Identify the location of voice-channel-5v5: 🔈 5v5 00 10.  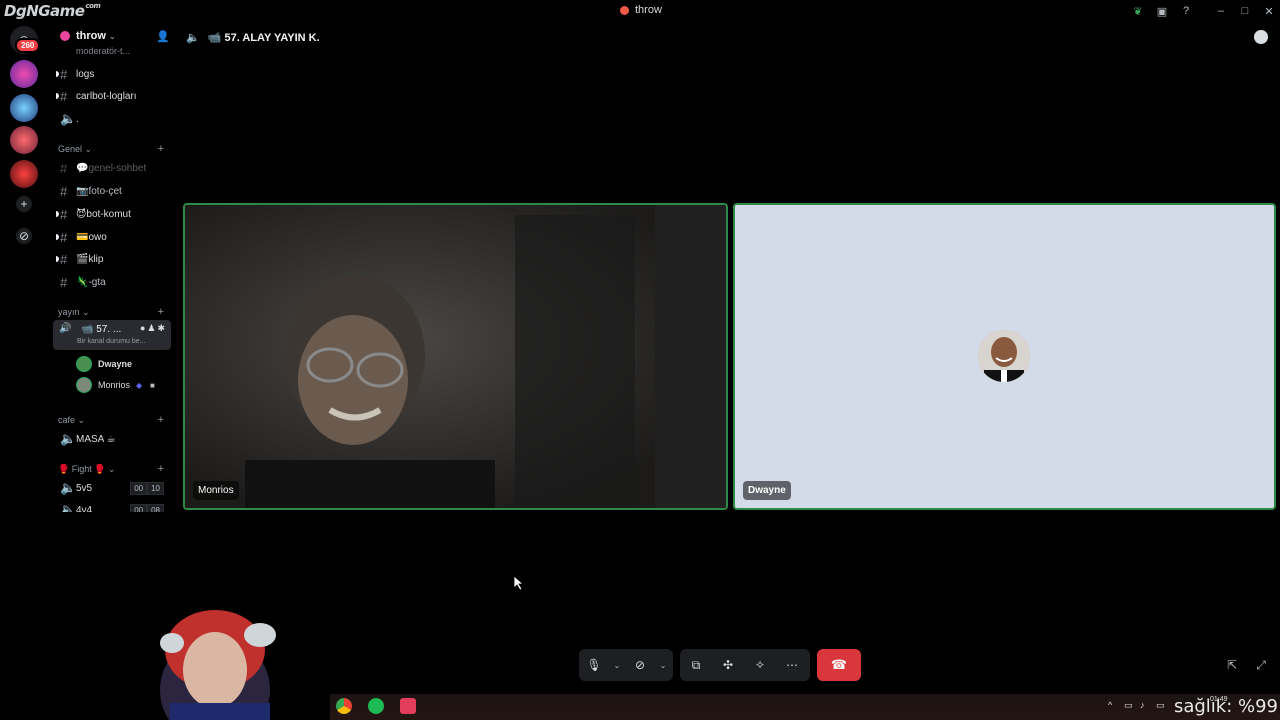
(115, 488).